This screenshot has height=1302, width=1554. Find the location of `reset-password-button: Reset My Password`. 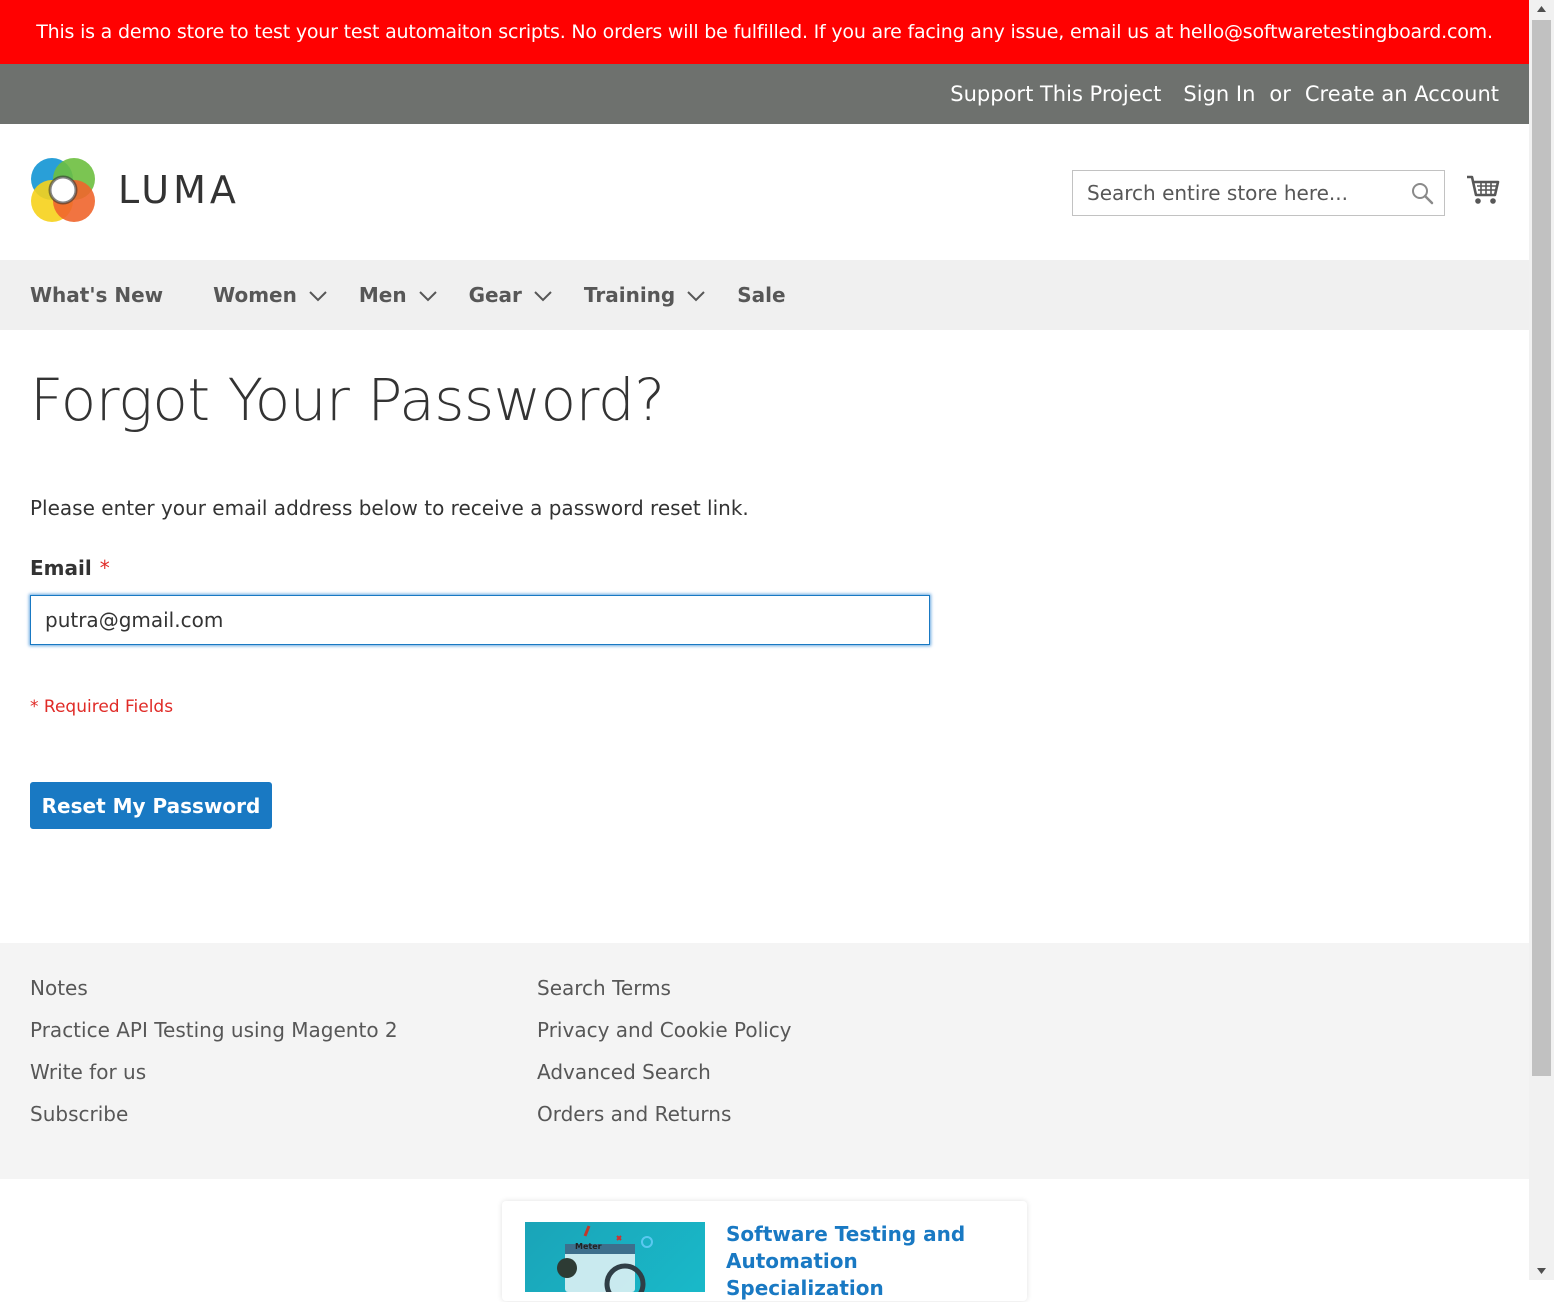

reset-password-button: Reset My Password is located at coordinates (151, 805).